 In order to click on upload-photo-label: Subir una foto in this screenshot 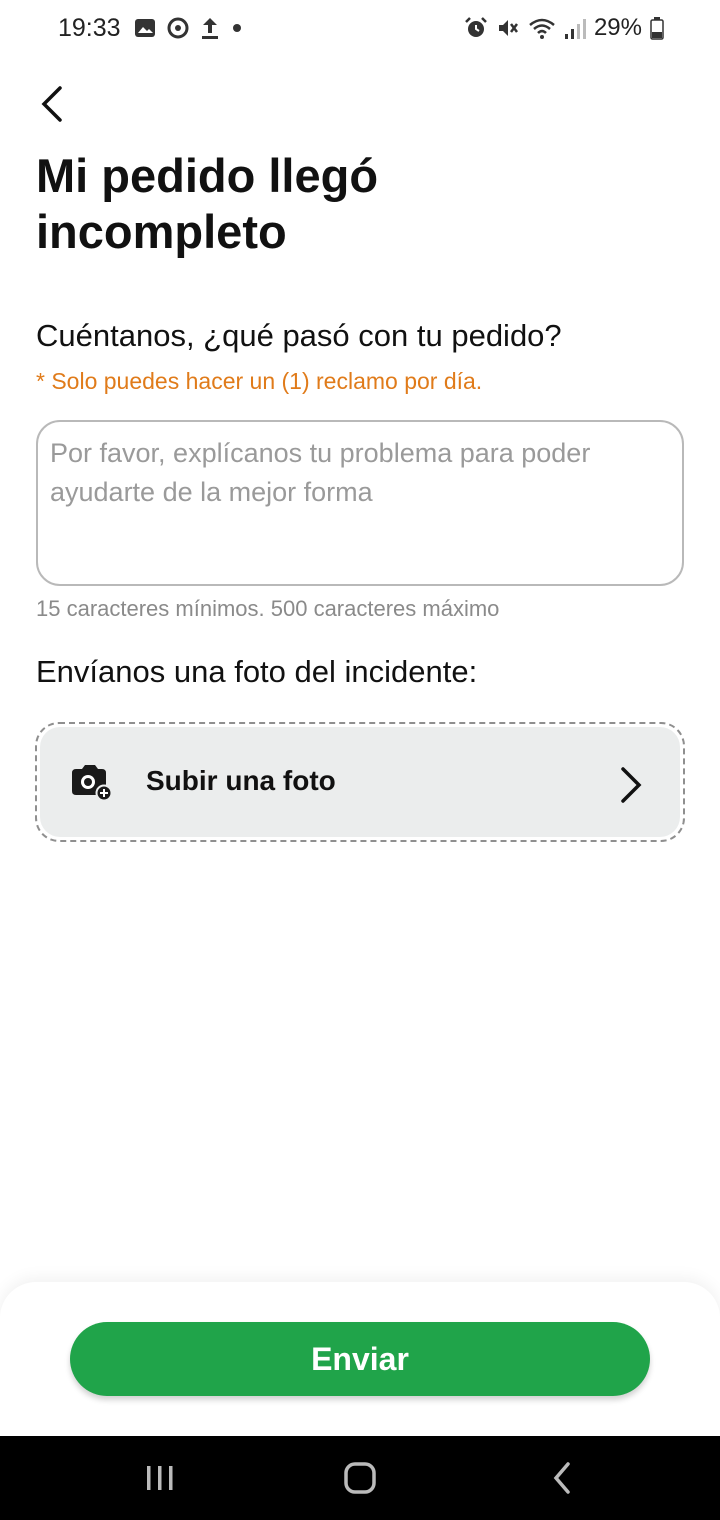, I will do `click(241, 780)`.